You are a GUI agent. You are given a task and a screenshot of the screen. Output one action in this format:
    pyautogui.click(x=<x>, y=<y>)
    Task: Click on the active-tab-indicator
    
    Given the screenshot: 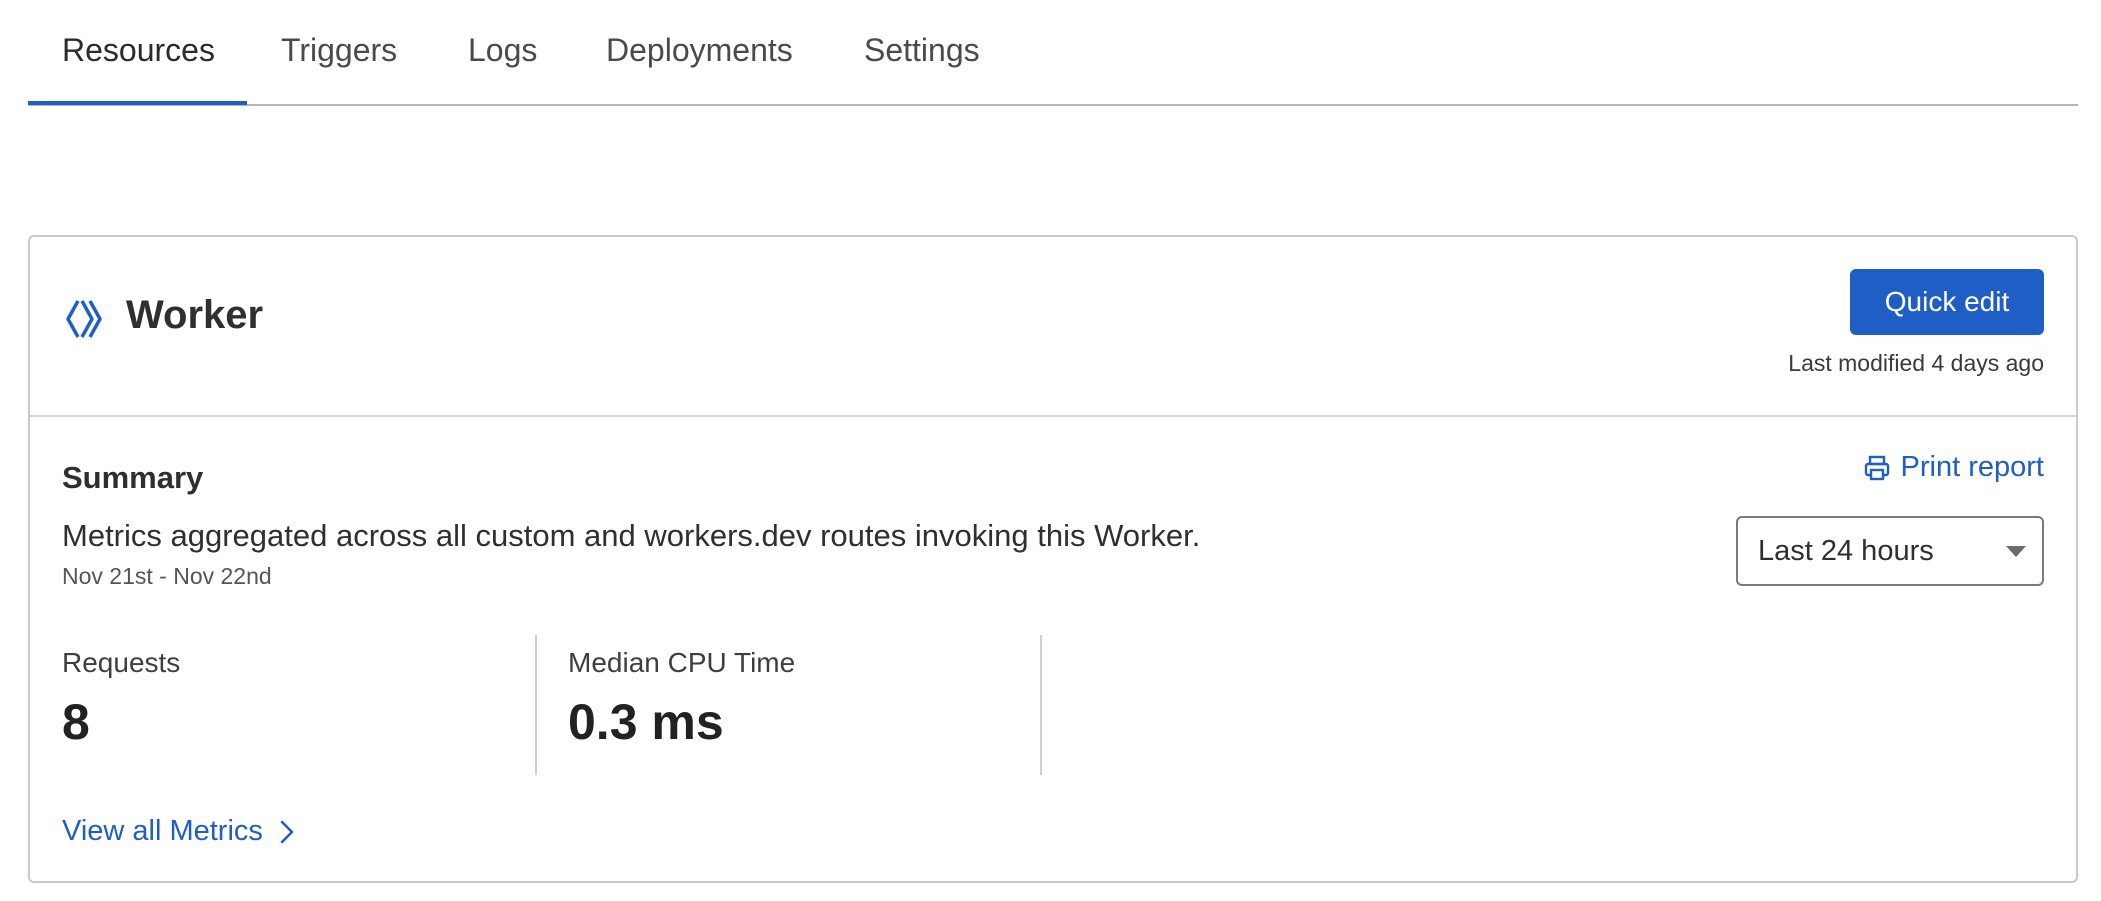 What is the action you would take?
    pyautogui.click(x=137, y=103)
    